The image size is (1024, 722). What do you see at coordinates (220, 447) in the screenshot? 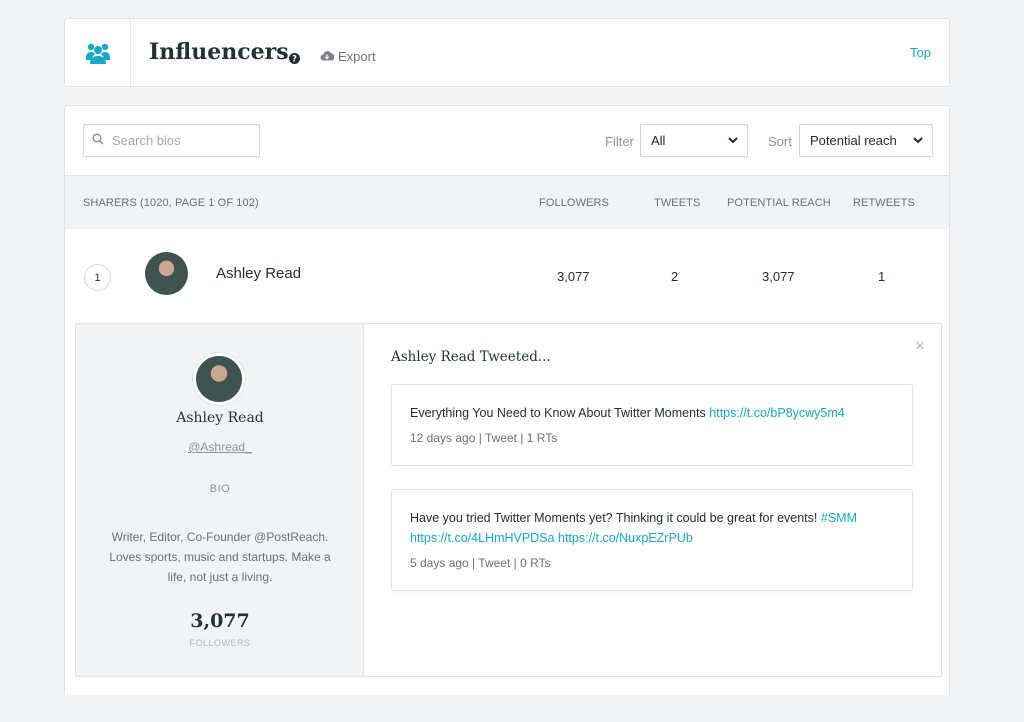
I see `profile-handle-link: @Ashread_` at bounding box center [220, 447].